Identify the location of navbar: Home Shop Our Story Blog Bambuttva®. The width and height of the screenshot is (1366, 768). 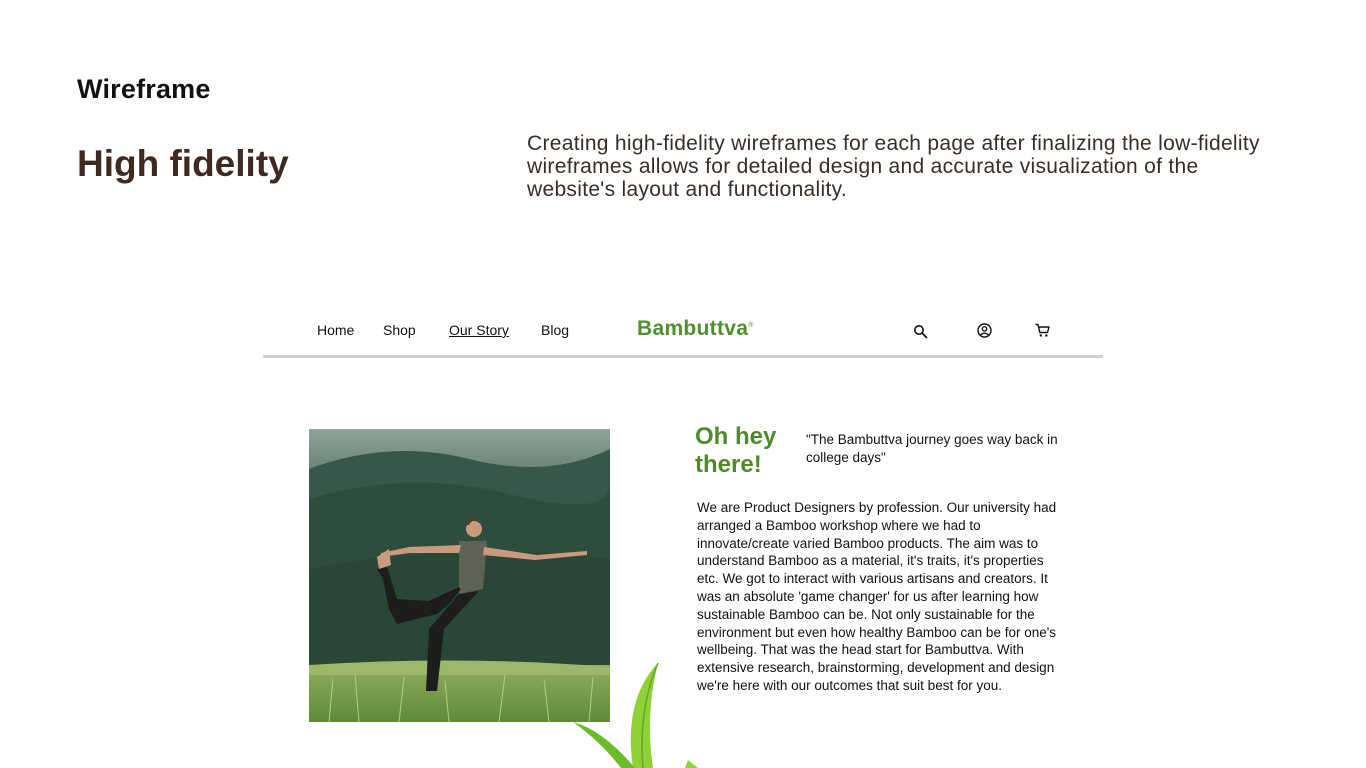
(683, 329).